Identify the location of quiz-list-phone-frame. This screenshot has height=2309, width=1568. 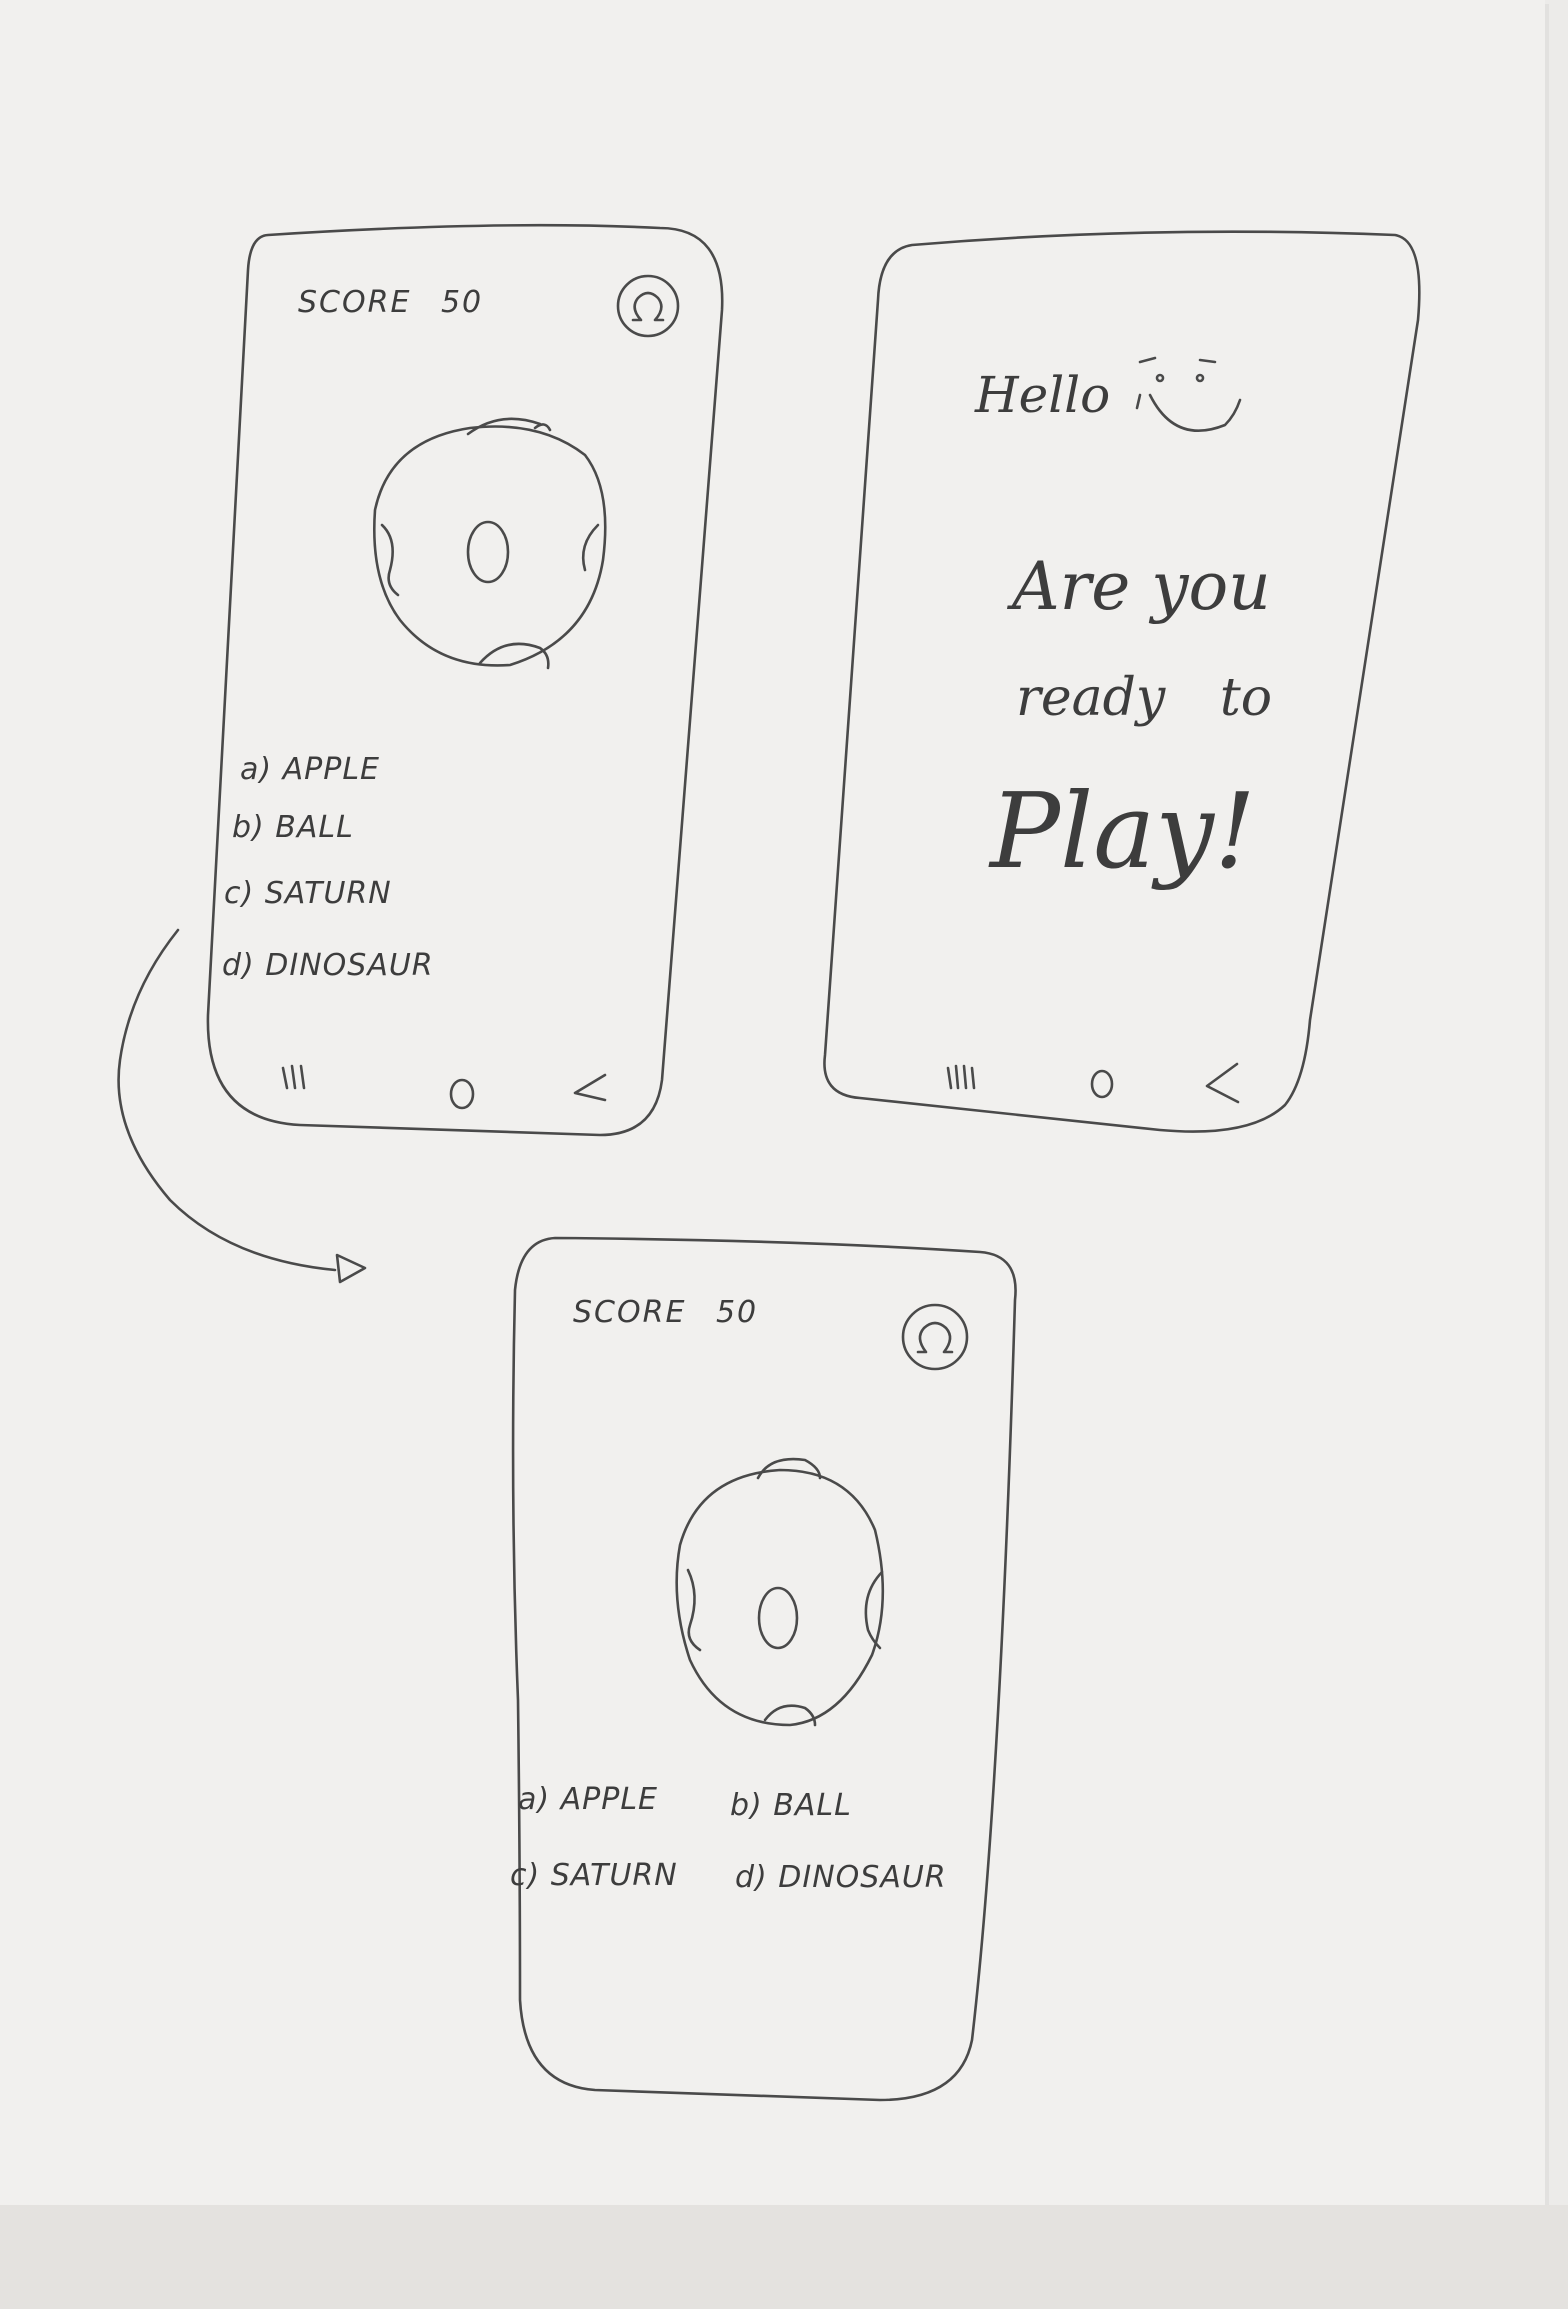
(465, 680).